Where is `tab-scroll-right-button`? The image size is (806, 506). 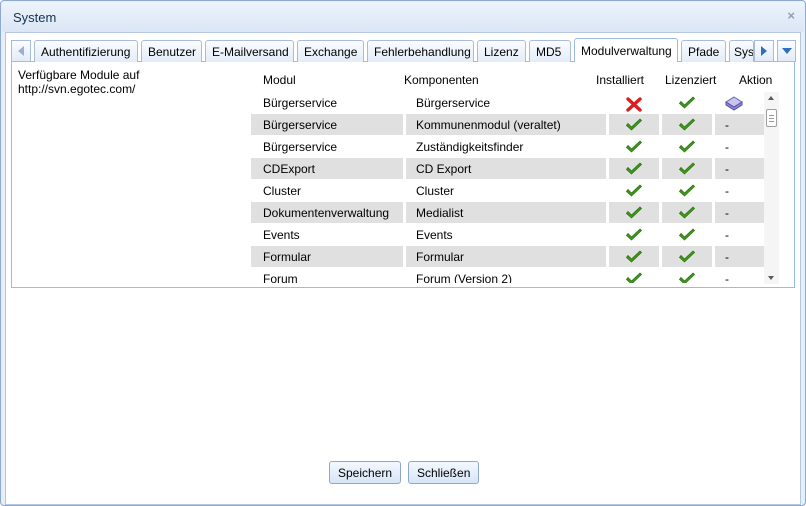 tab-scroll-right-button is located at coordinates (764, 51).